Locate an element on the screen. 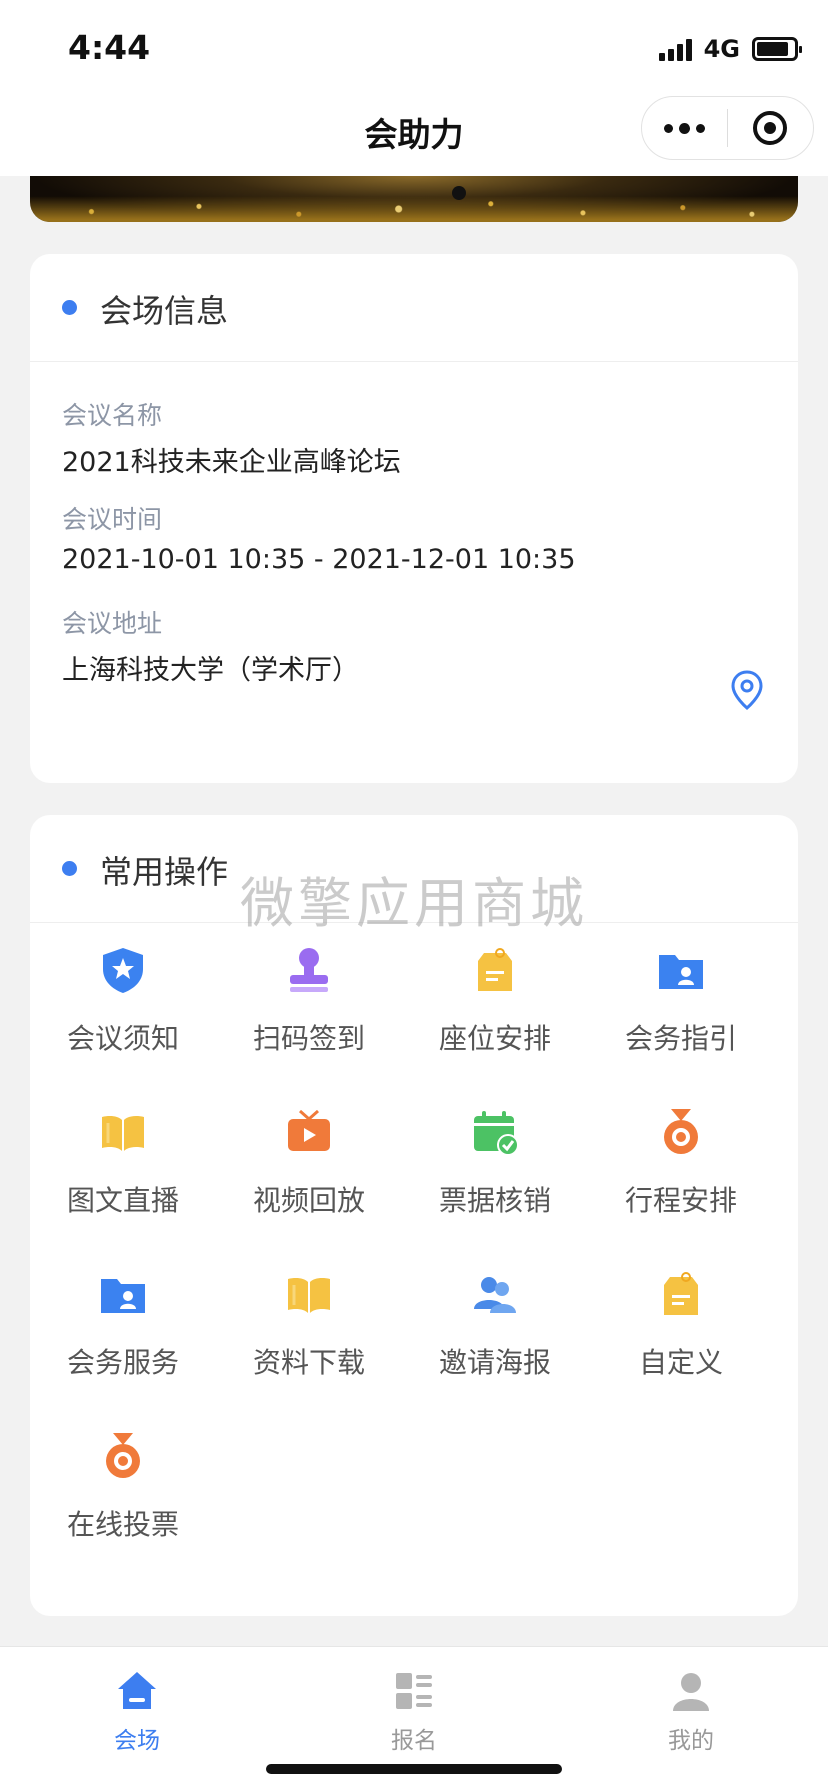 Image resolution: width=828 pixels, height=1792 pixels. status-indicators: 4G is located at coordinates (730, 49).